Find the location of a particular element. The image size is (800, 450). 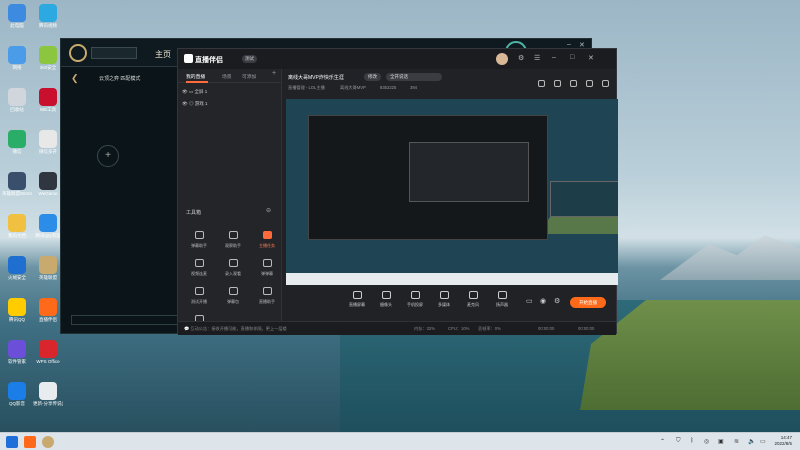

tab-scene: 场景 is located at coordinates (227, 76).